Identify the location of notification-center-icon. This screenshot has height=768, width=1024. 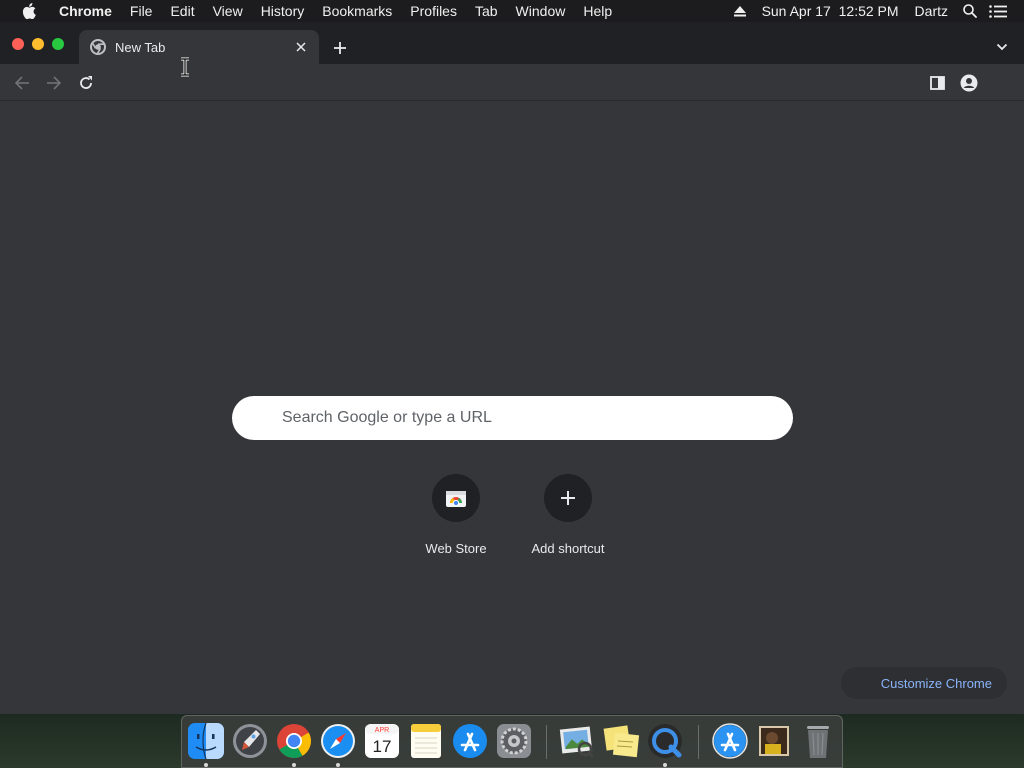
(998, 11).